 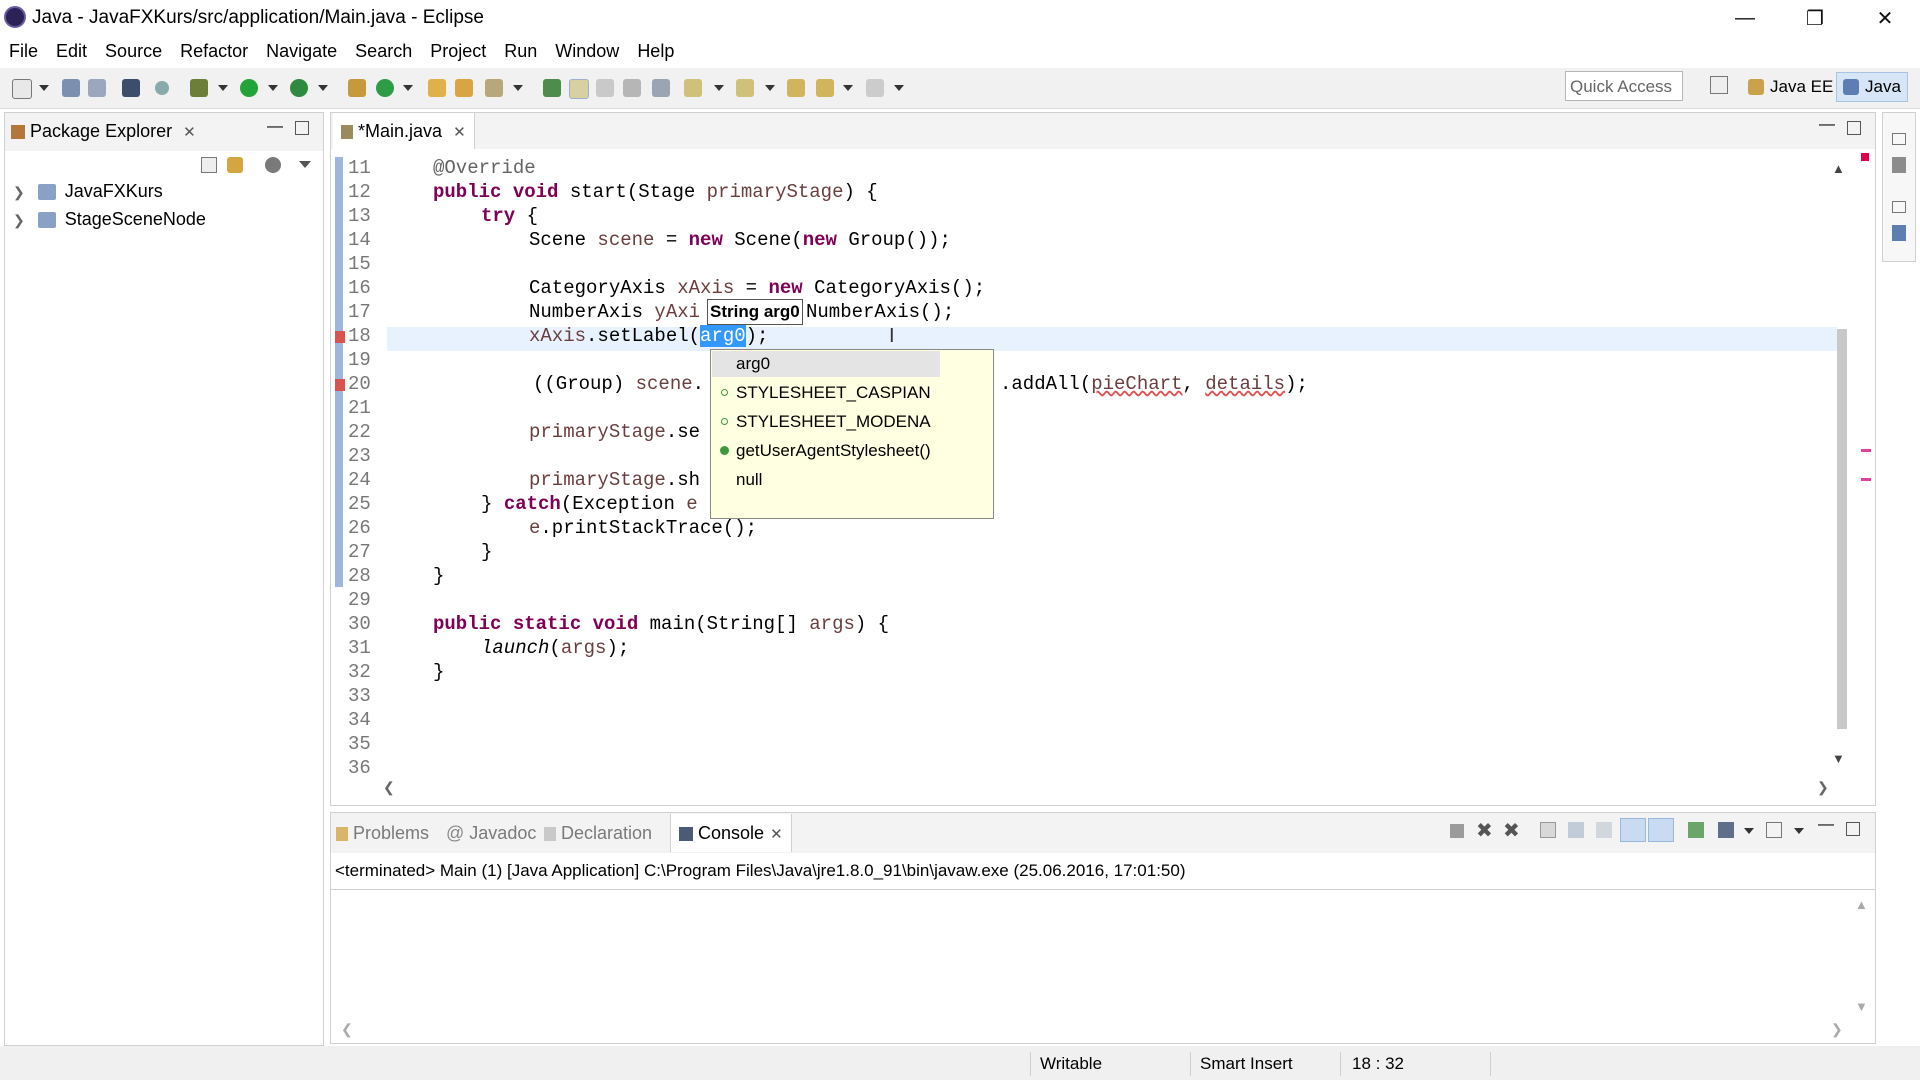 I want to click on show-whitespace-icon, so click(x=661, y=88).